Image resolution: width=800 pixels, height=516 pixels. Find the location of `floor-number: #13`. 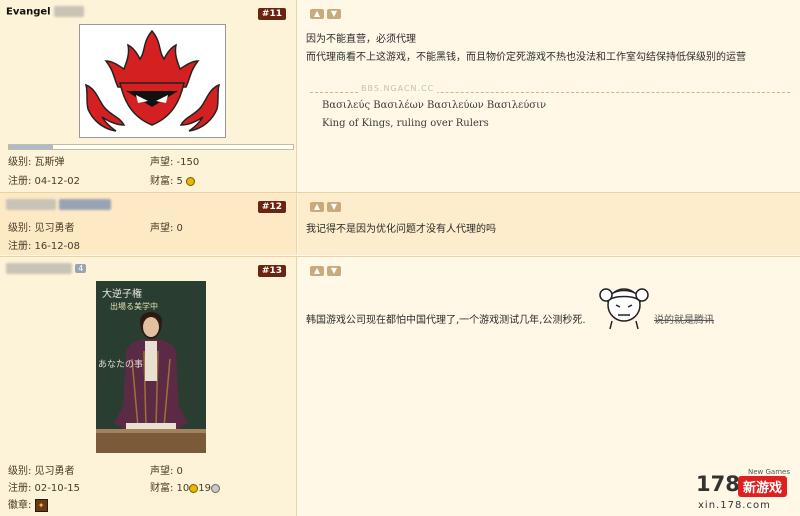

floor-number: #13 is located at coordinates (271, 271).